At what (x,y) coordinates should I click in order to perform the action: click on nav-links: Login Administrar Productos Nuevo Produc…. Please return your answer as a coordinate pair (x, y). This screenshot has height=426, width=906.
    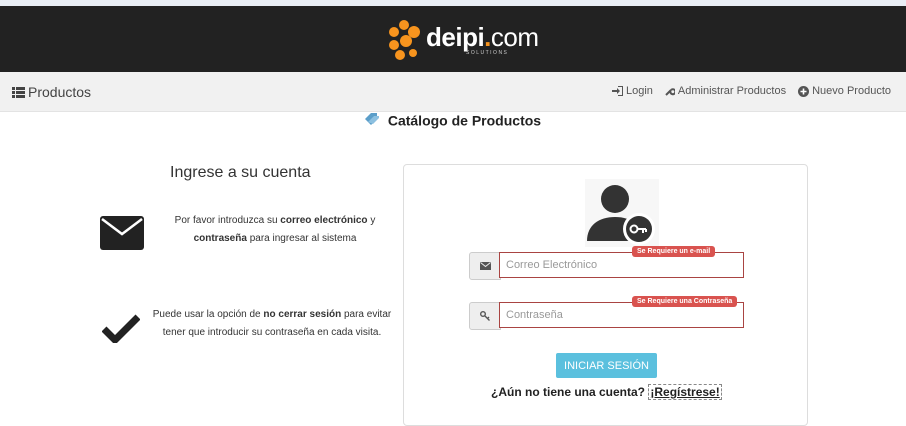
    Looking at the image, I should click on (751, 91).